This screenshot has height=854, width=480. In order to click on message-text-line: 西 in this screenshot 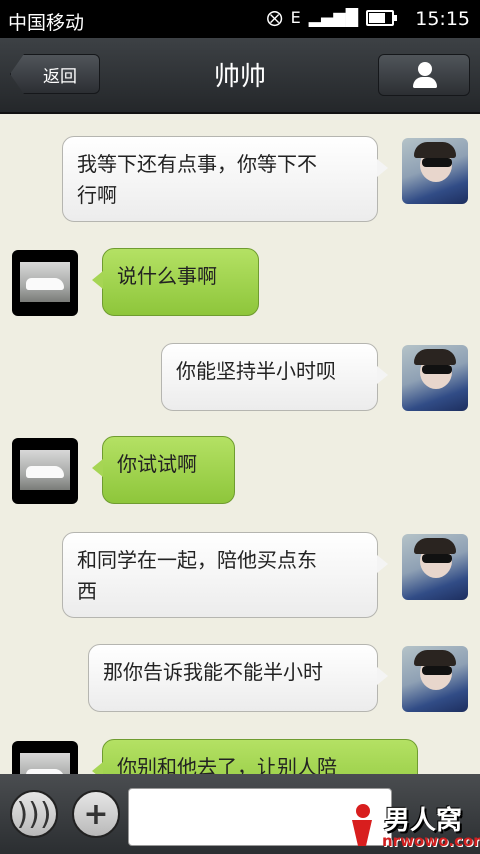, I will do `click(87, 591)`.